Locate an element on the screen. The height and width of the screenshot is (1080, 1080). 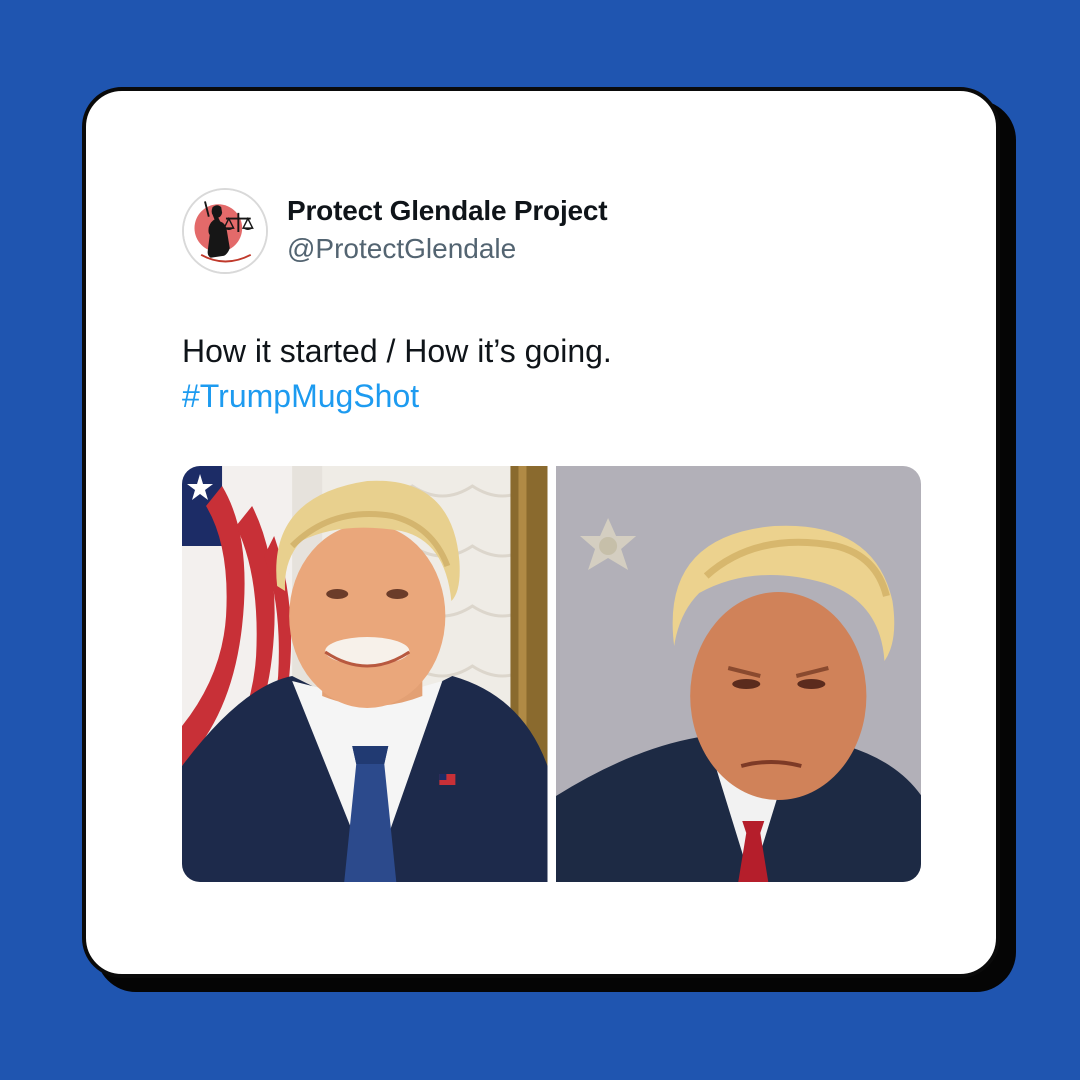
official-portrait-photo is located at coordinates (365, 674).